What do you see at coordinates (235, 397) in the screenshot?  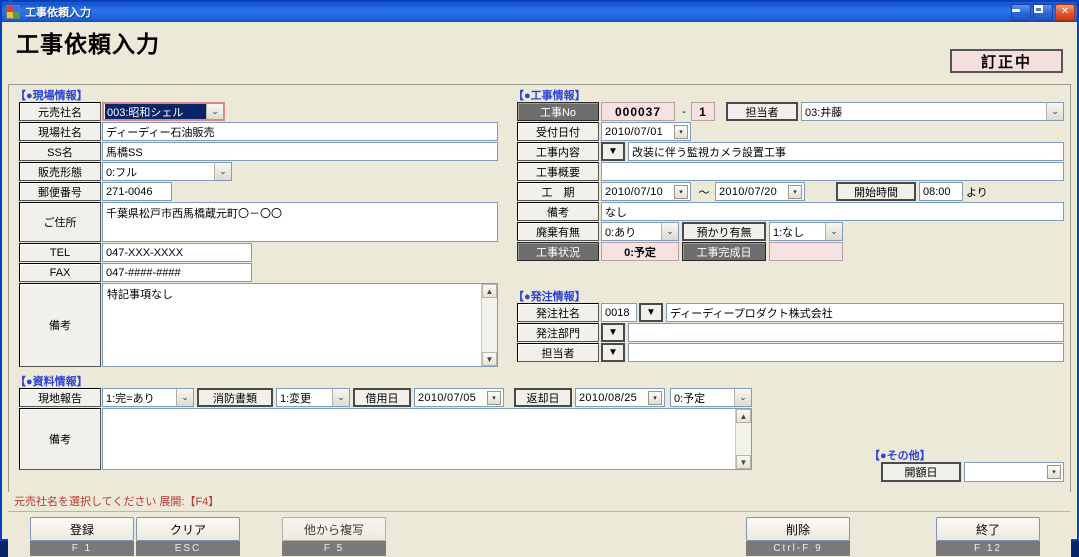 I see `shoubou-button: 消防書類` at bounding box center [235, 397].